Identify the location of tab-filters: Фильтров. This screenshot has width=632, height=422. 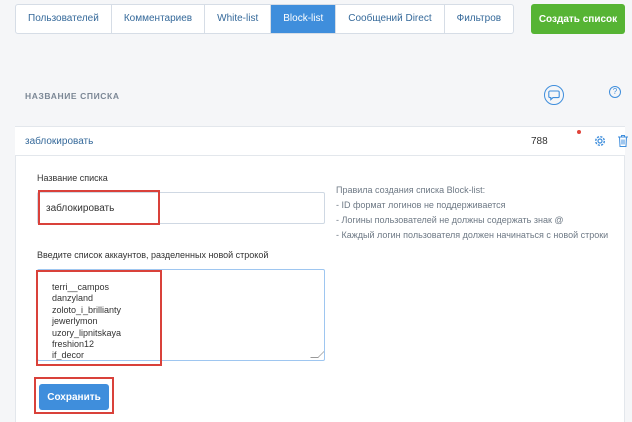
(479, 19).